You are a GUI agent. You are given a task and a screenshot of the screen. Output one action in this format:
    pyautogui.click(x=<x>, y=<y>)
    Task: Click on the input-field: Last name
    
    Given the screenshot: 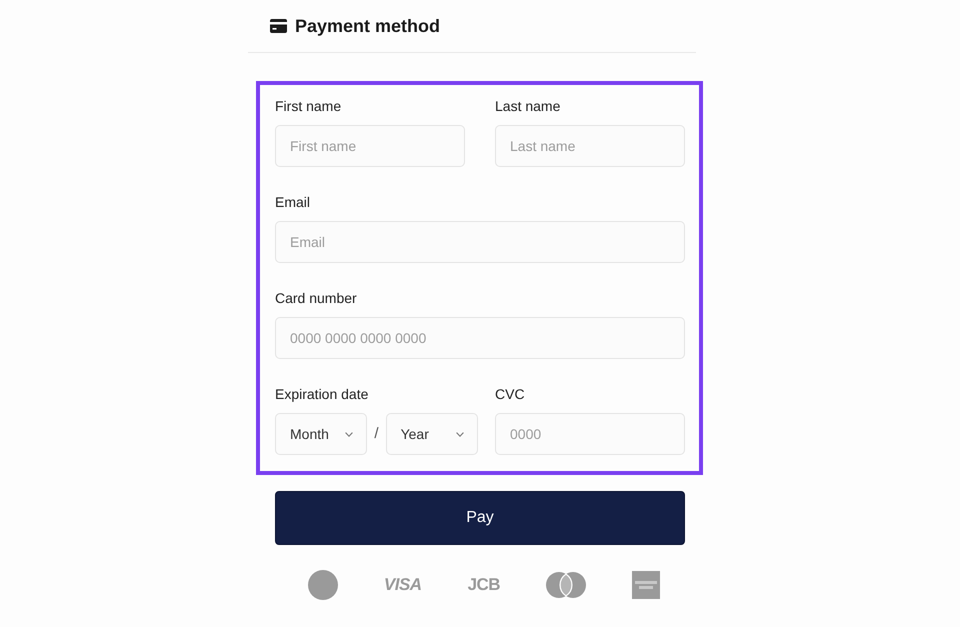 What is the action you would take?
    pyautogui.click(x=590, y=146)
    